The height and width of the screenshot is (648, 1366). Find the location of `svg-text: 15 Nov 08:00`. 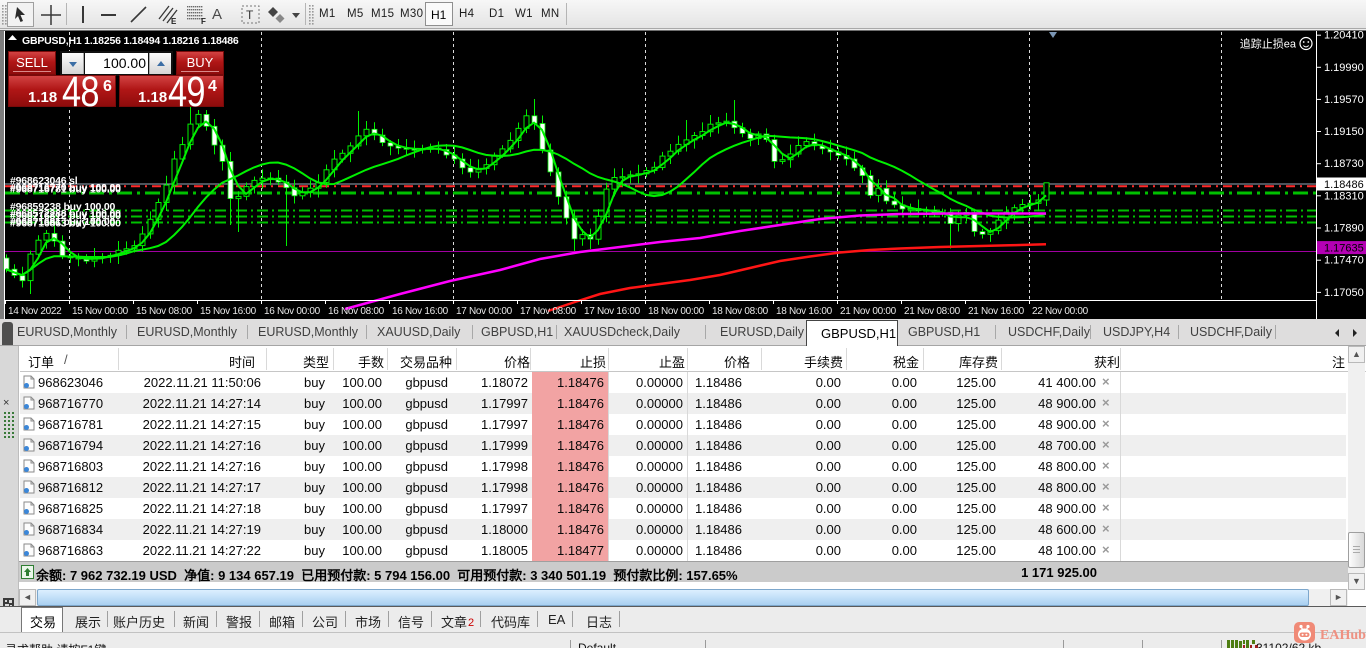

svg-text: 15 Nov 08:00 is located at coordinates (164, 311).